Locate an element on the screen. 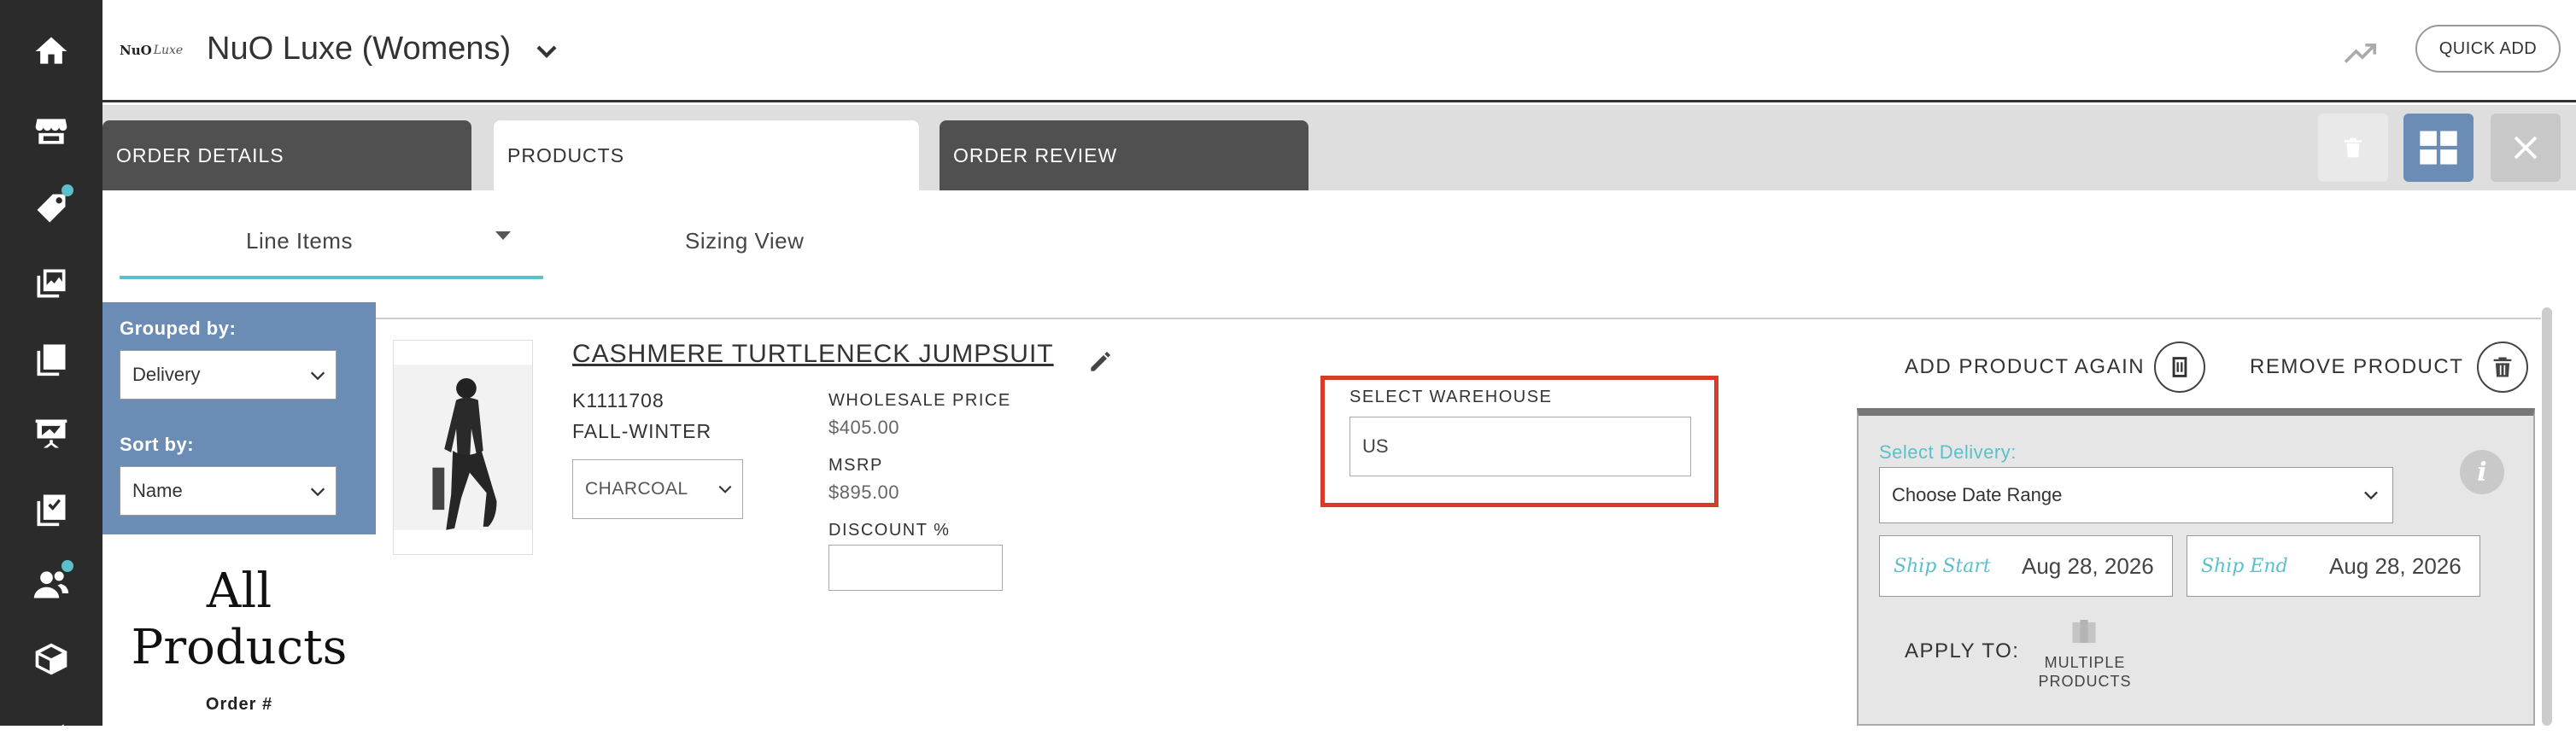 The height and width of the screenshot is (753, 2576). tab-order-review: ORDER REVIEW is located at coordinates (1124, 155).